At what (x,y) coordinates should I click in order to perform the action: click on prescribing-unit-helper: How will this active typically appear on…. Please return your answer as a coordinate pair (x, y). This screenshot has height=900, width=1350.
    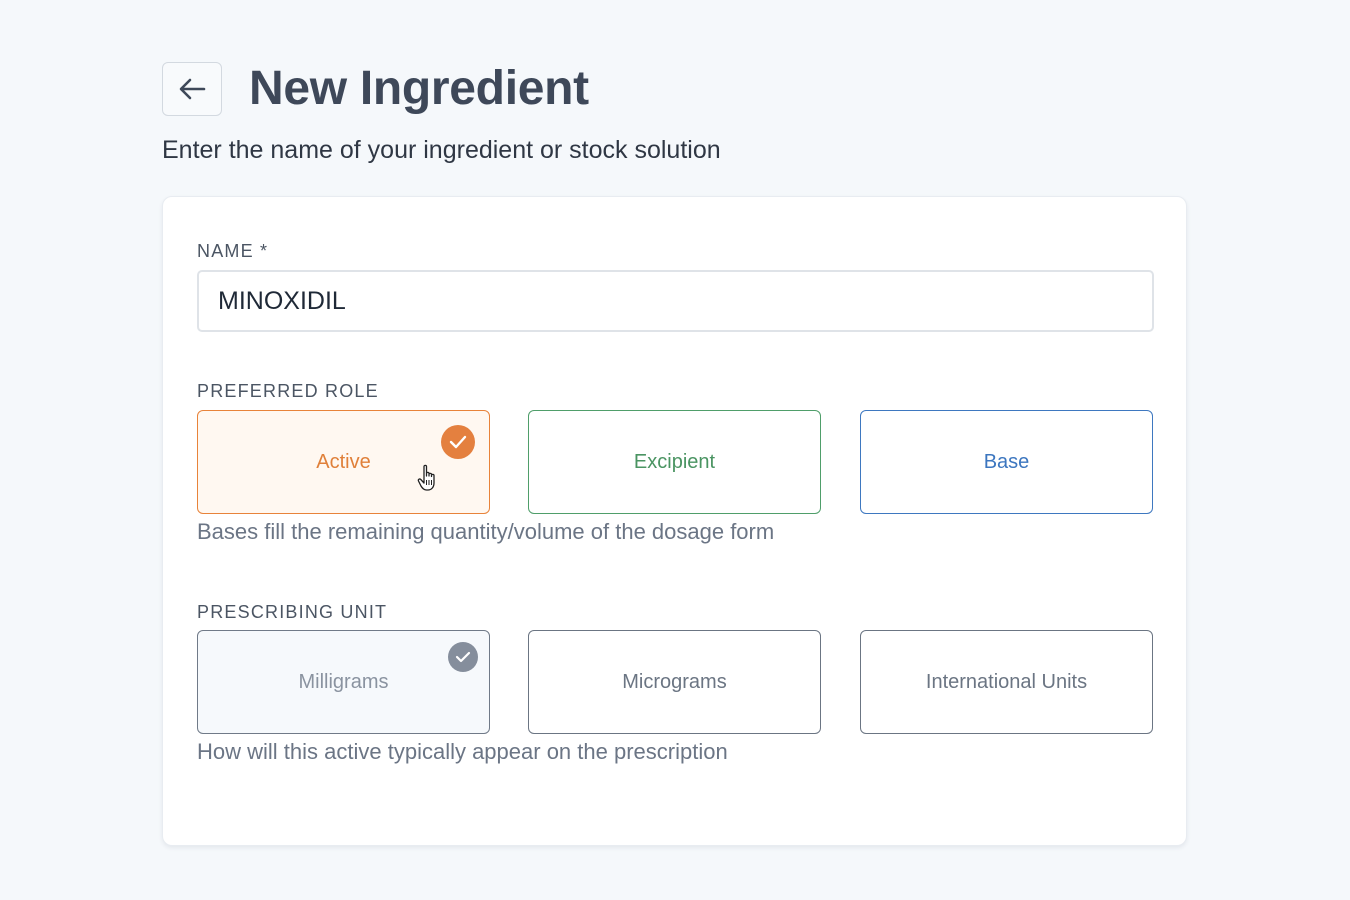
    Looking at the image, I should click on (462, 751).